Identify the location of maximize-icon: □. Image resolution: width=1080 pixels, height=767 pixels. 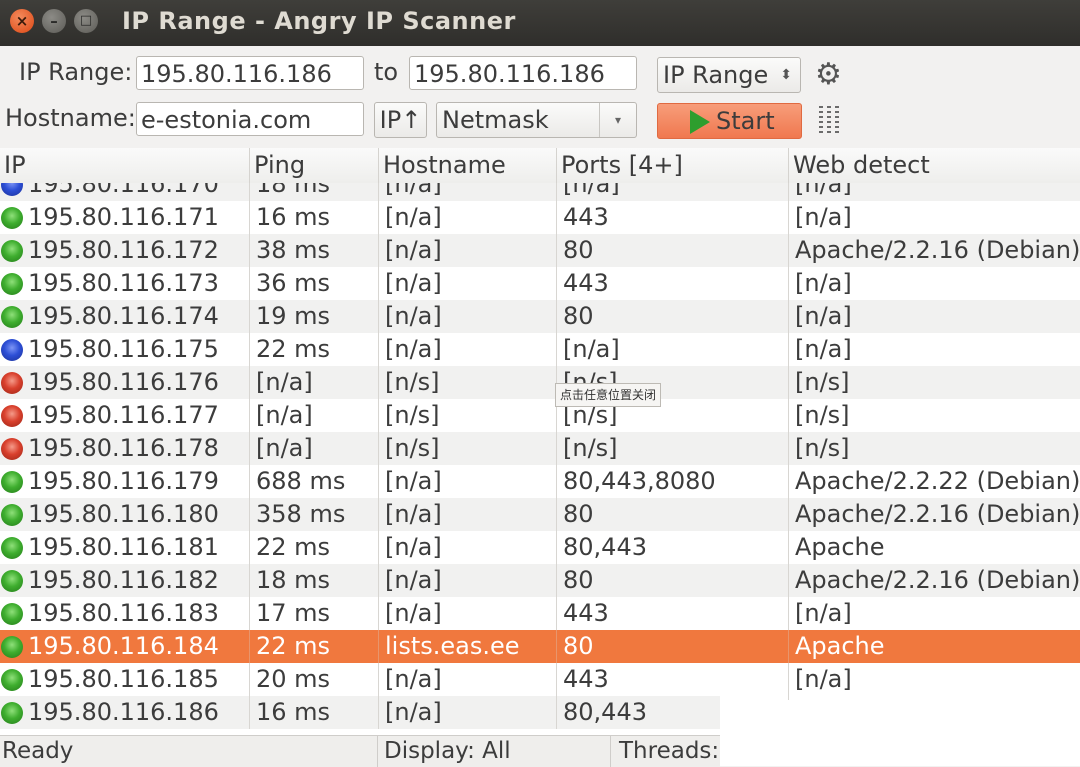
(86, 20).